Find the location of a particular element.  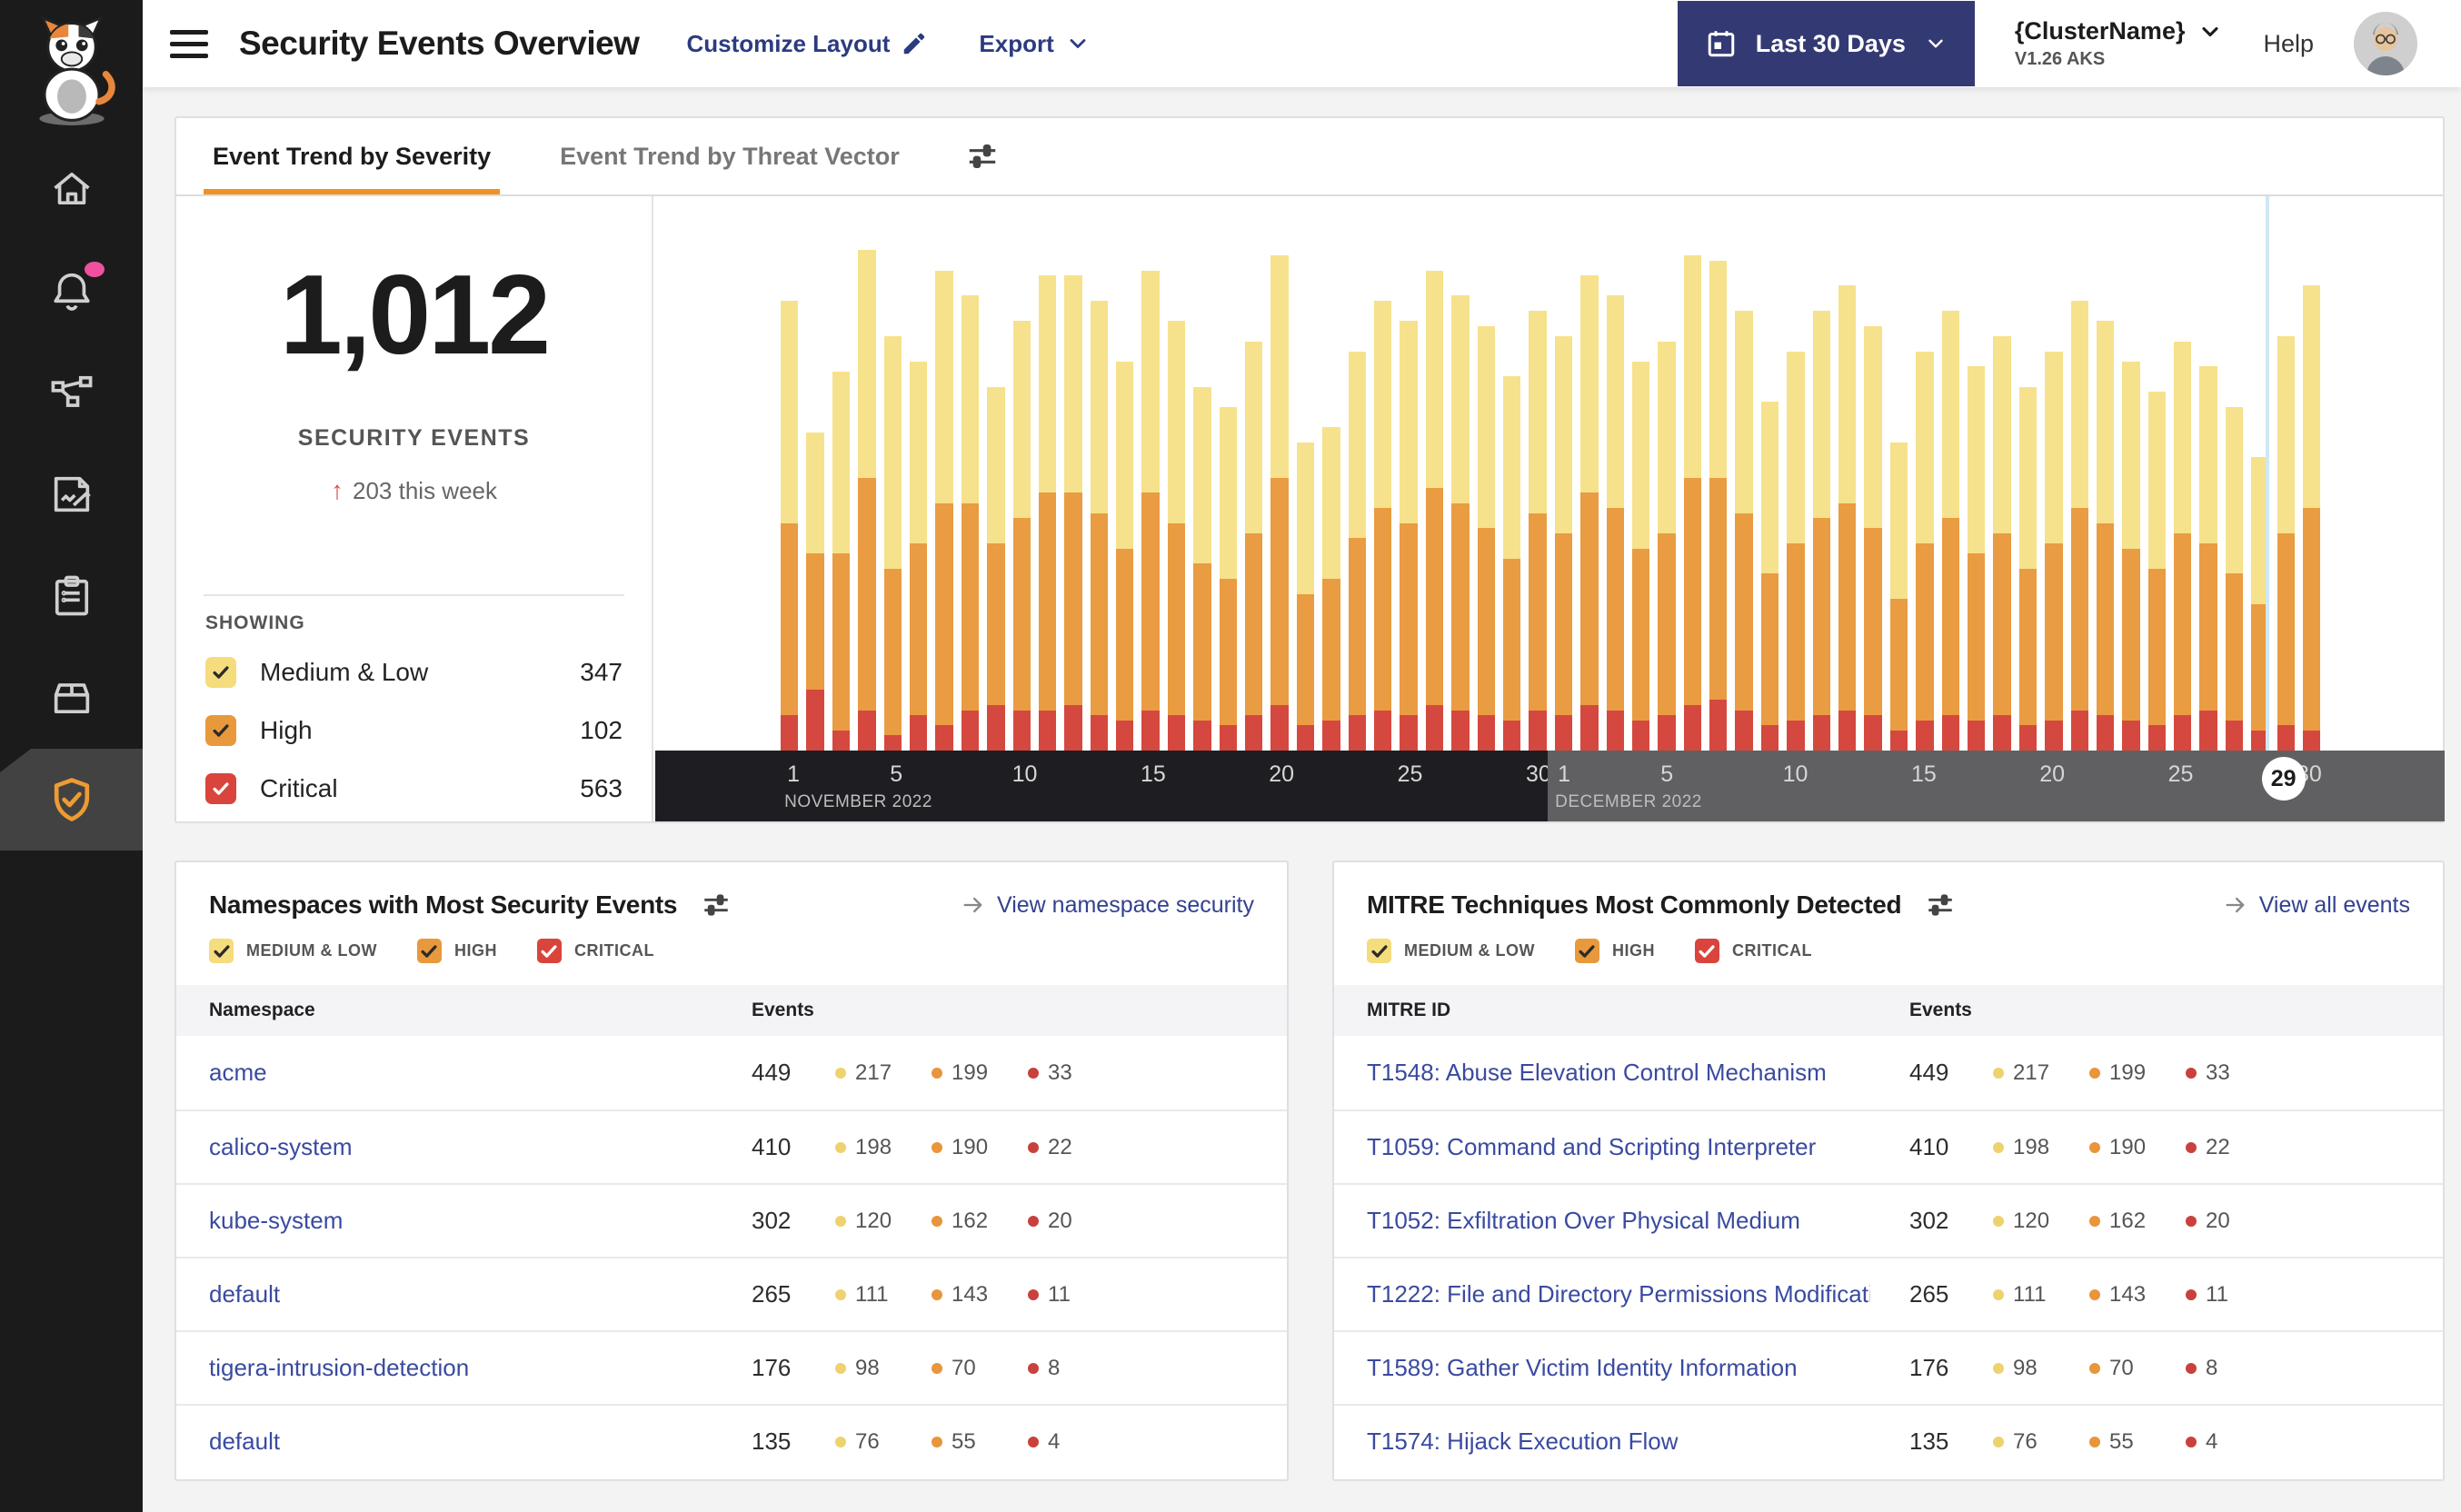

namespaces-row-link: kube-system is located at coordinates (259, 1221).